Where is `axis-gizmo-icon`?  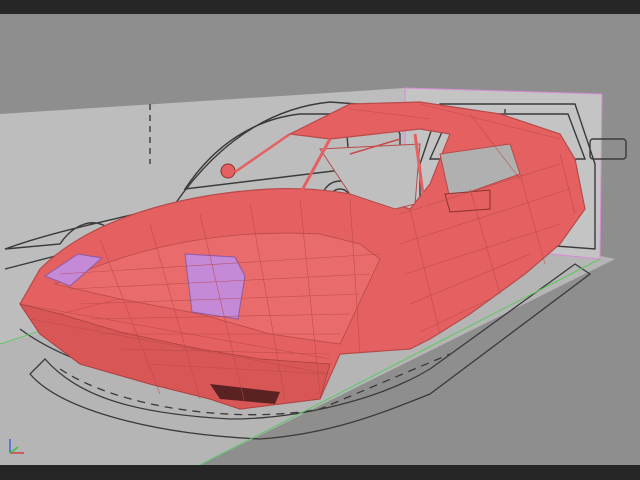 axis-gizmo-icon is located at coordinates (16, 446).